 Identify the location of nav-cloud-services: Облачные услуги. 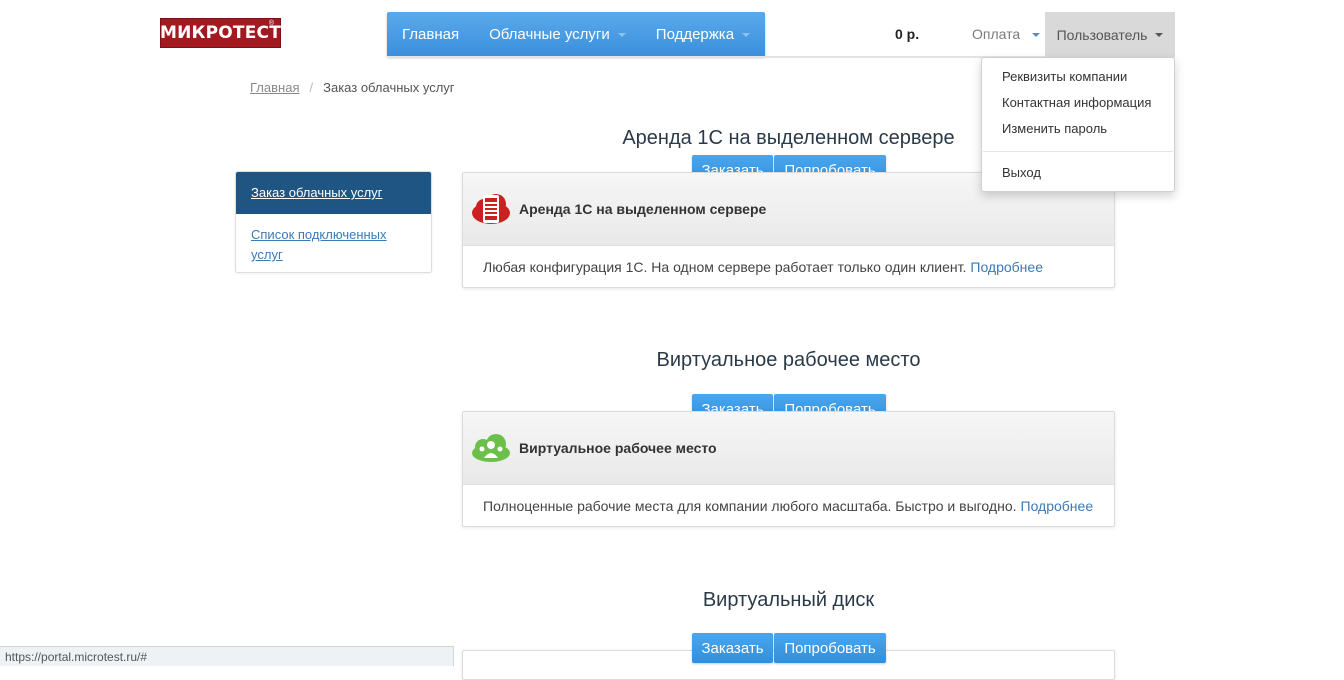
(557, 34).